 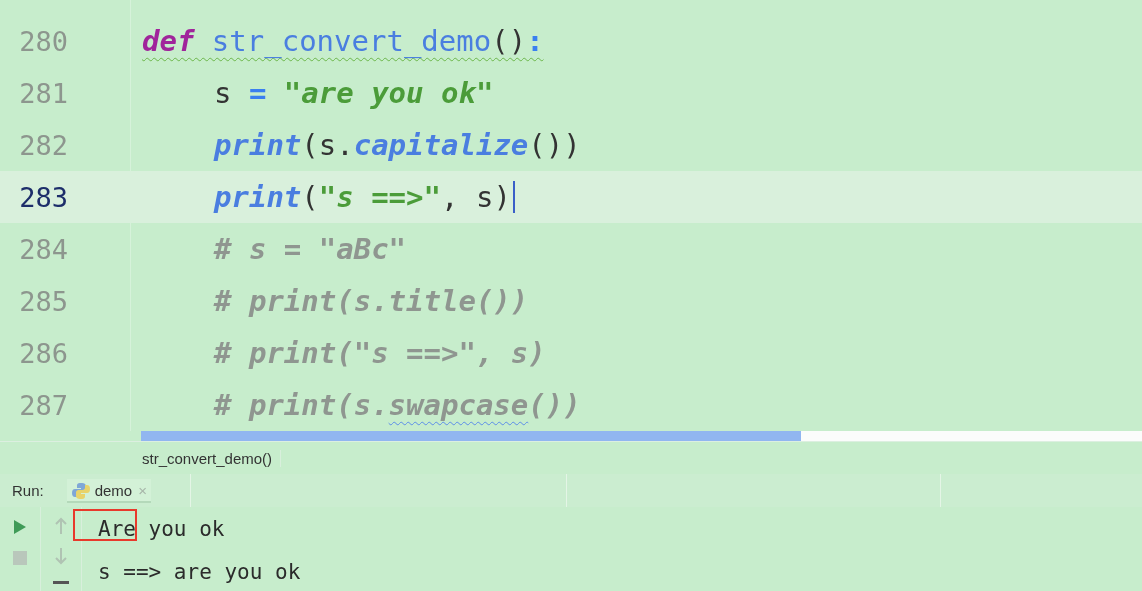 What do you see at coordinates (354, 93) in the screenshot?
I see `code-line: s = "are you ok"` at bounding box center [354, 93].